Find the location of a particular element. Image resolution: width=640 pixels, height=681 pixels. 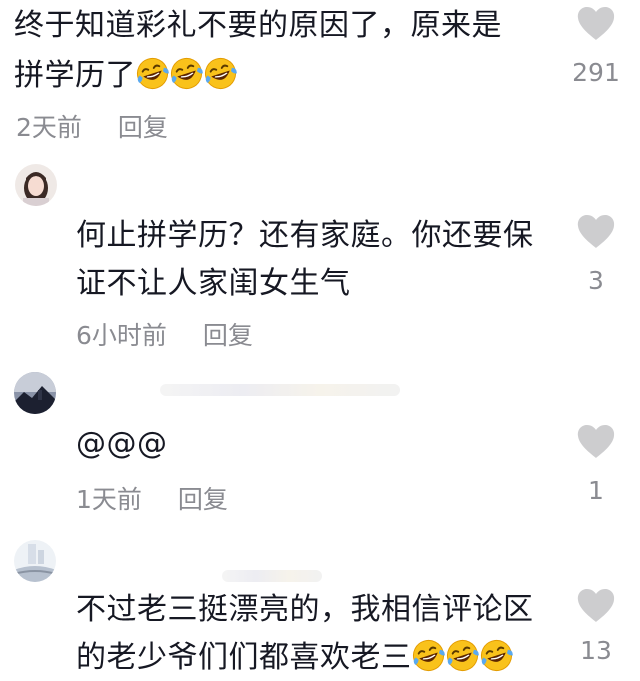

comment-text: @@@ is located at coordinates (122, 444).